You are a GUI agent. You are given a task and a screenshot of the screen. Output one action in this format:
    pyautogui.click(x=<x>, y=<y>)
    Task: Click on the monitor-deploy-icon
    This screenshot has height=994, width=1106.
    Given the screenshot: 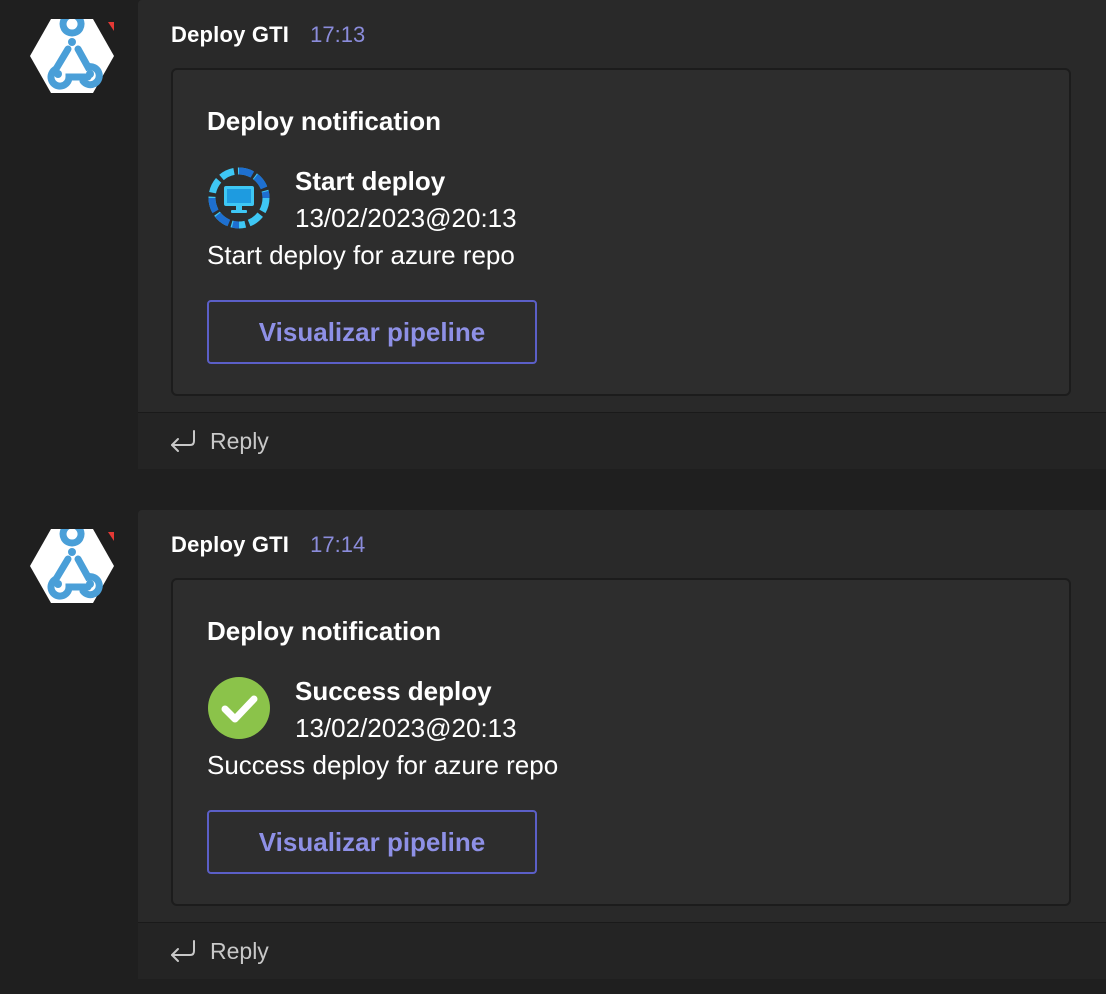 What is the action you would take?
    pyautogui.click(x=239, y=198)
    